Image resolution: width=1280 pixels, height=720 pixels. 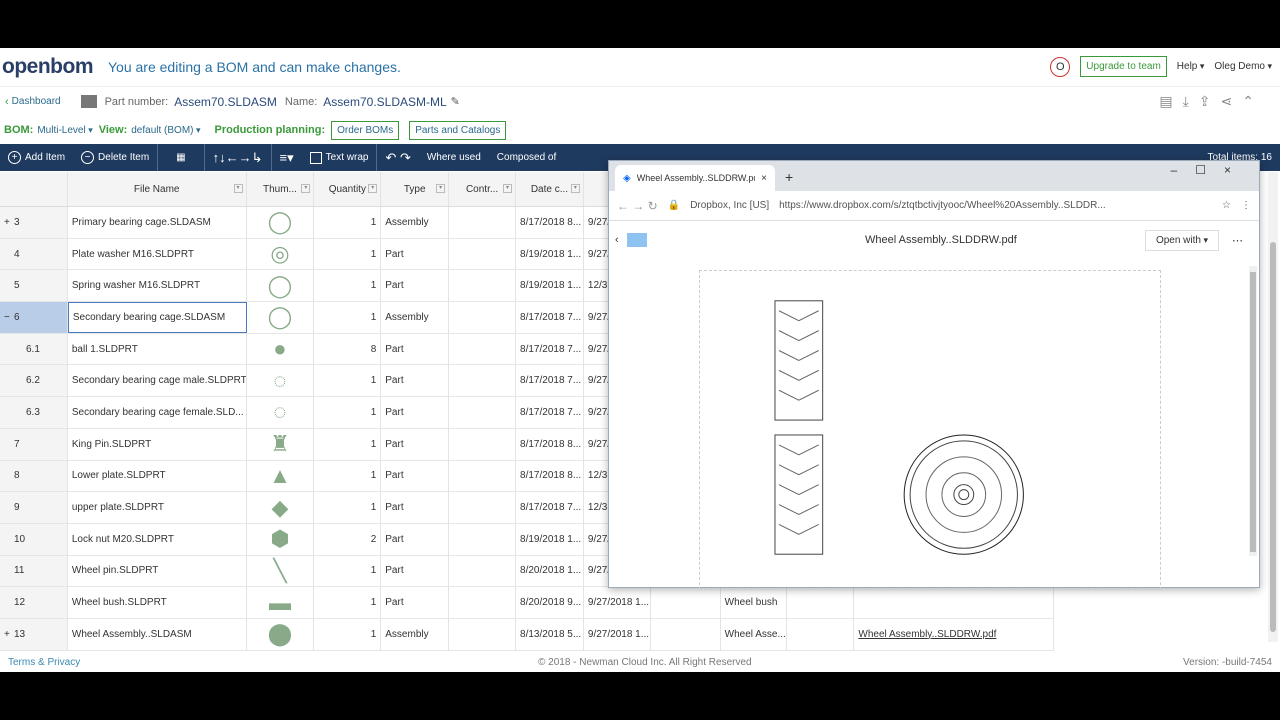 I want to click on pdf-scrollbar, so click(x=1253, y=411).